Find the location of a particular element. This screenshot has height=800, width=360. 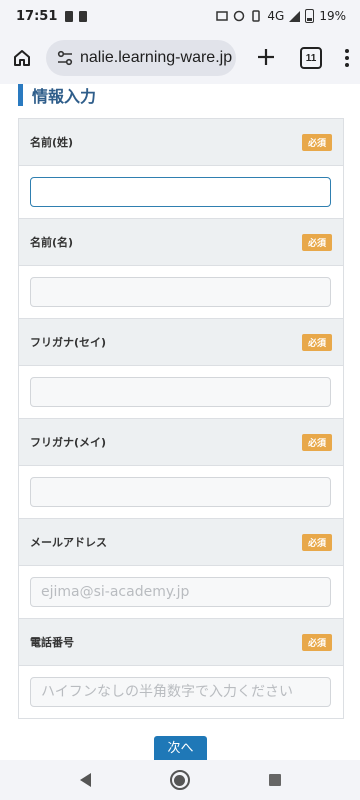

field-label: メールアドレス is located at coordinates (68, 542).